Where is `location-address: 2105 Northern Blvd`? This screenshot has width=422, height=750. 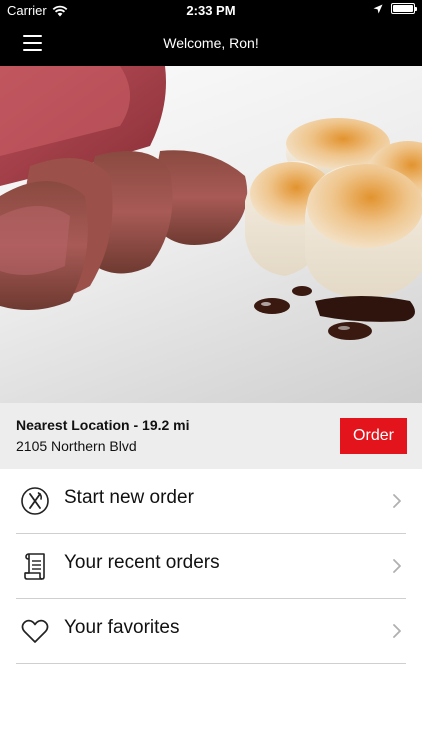 location-address: 2105 Northern Blvd is located at coordinates (76, 446).